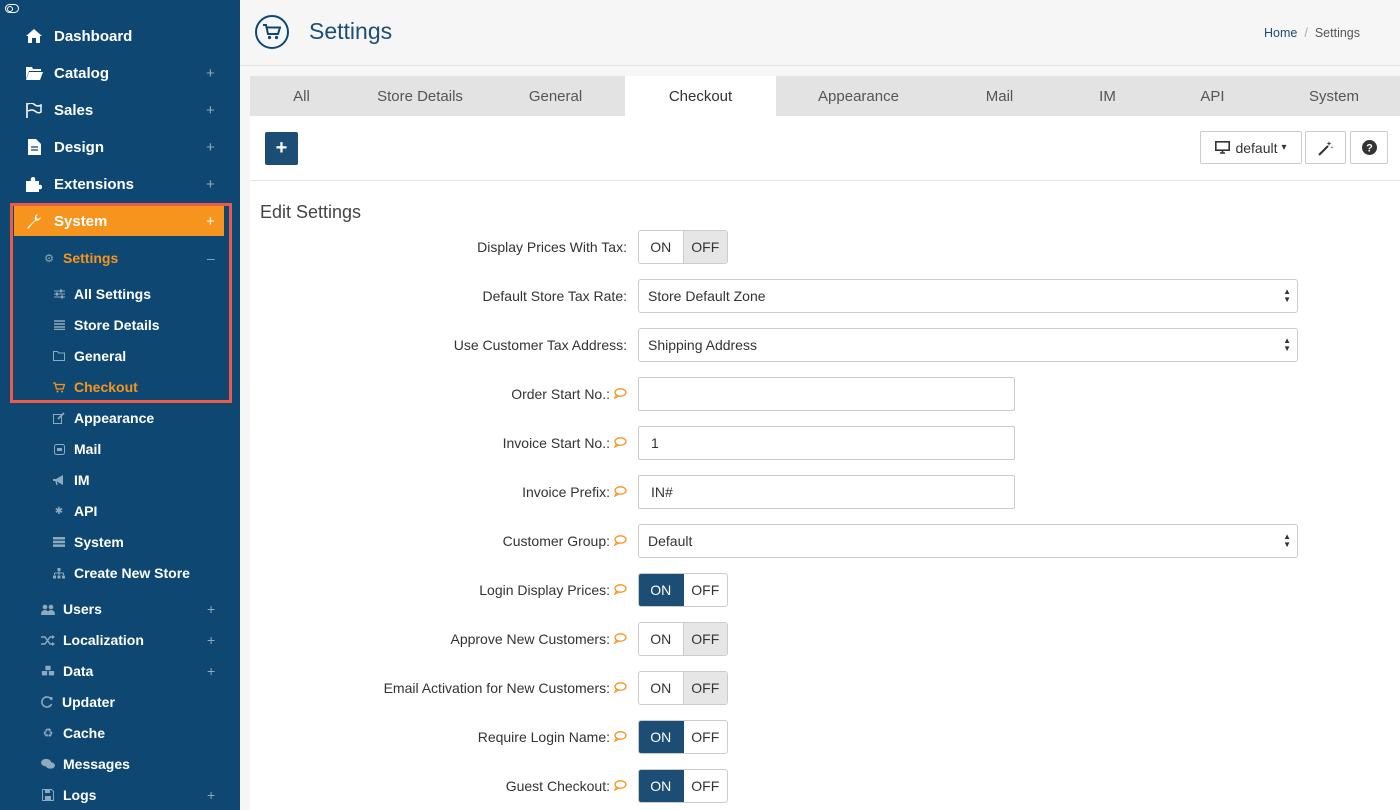 This screenshot has width=1400, height=810. I want to click on tab-store-details: Store Details, so click(420, 96).